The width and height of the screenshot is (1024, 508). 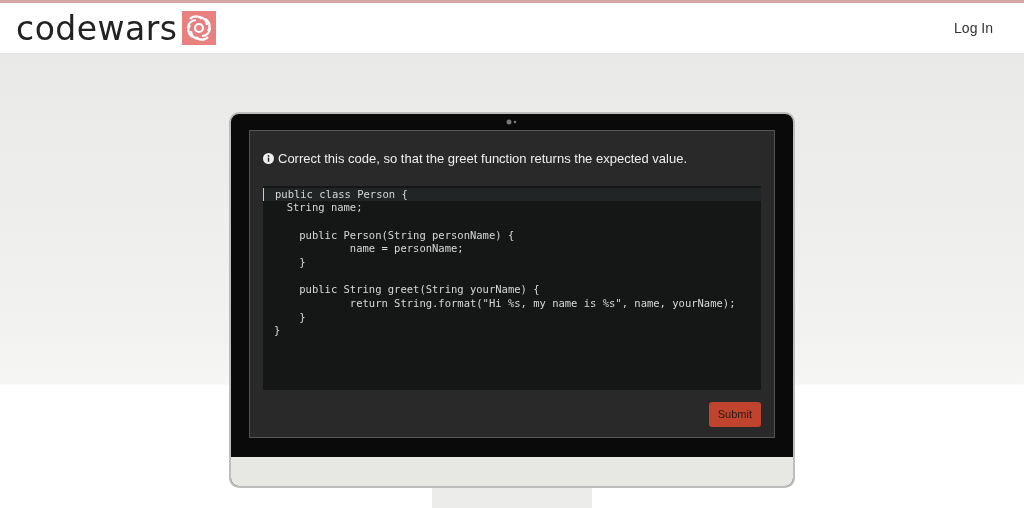 What do you see at coordinates (512, 122) in the screenshot?
I see `webcam-icon` at bounding box center [512, 122].